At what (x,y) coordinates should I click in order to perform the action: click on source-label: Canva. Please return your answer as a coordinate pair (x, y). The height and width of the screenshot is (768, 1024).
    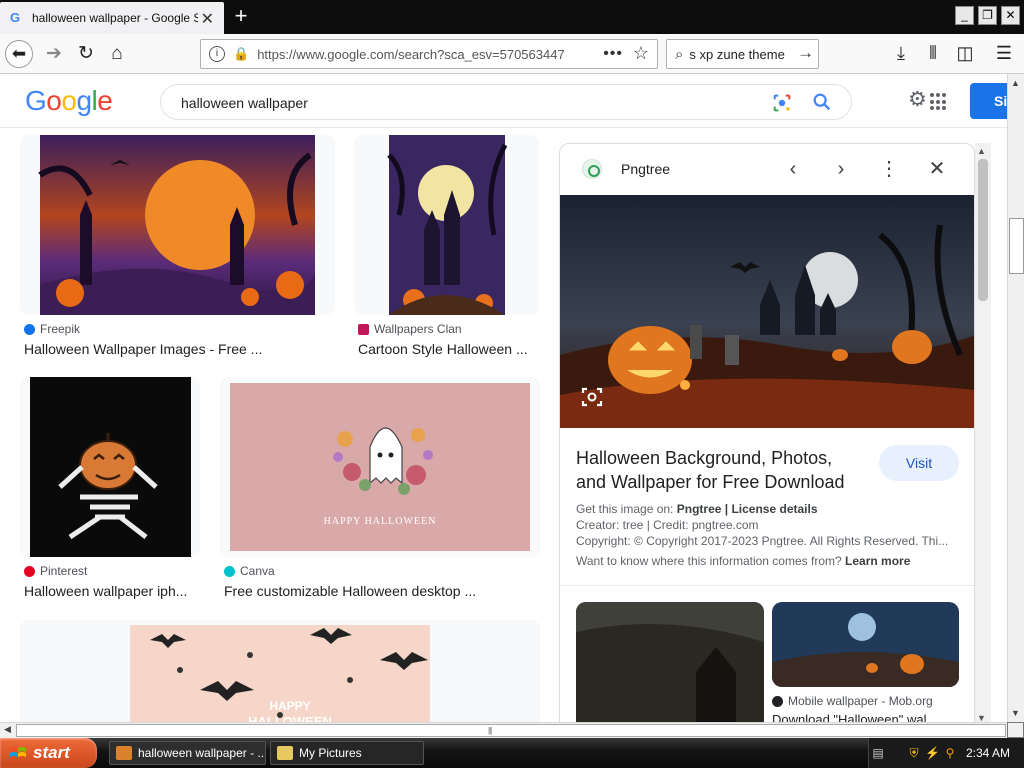
    Looking at the image, I should click on (257, 571).